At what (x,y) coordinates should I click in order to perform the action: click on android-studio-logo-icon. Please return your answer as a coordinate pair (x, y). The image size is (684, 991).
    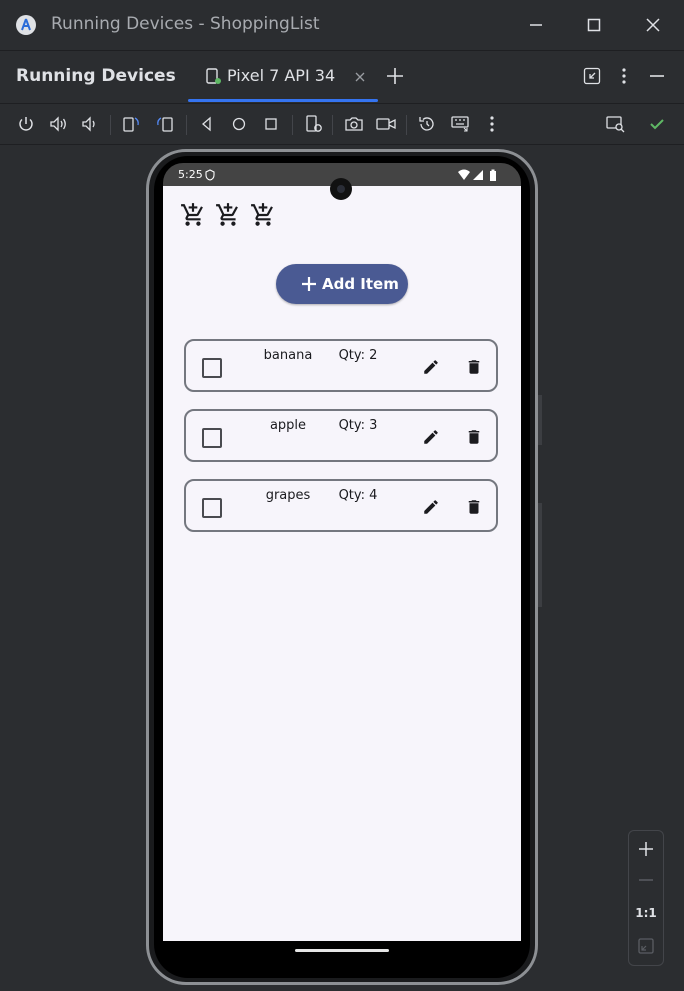
    Looking at the image, I should click on (26, 25).